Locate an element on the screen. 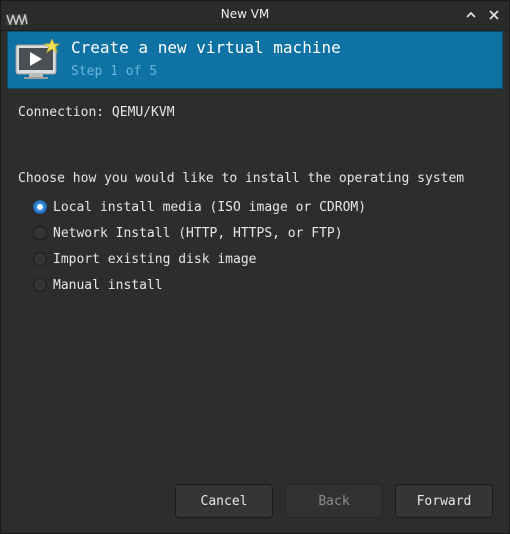 Image resolution: width=510 pixels, height=534 pixels. radio-manual-install: Manual install is located at coordinates (98, 285).